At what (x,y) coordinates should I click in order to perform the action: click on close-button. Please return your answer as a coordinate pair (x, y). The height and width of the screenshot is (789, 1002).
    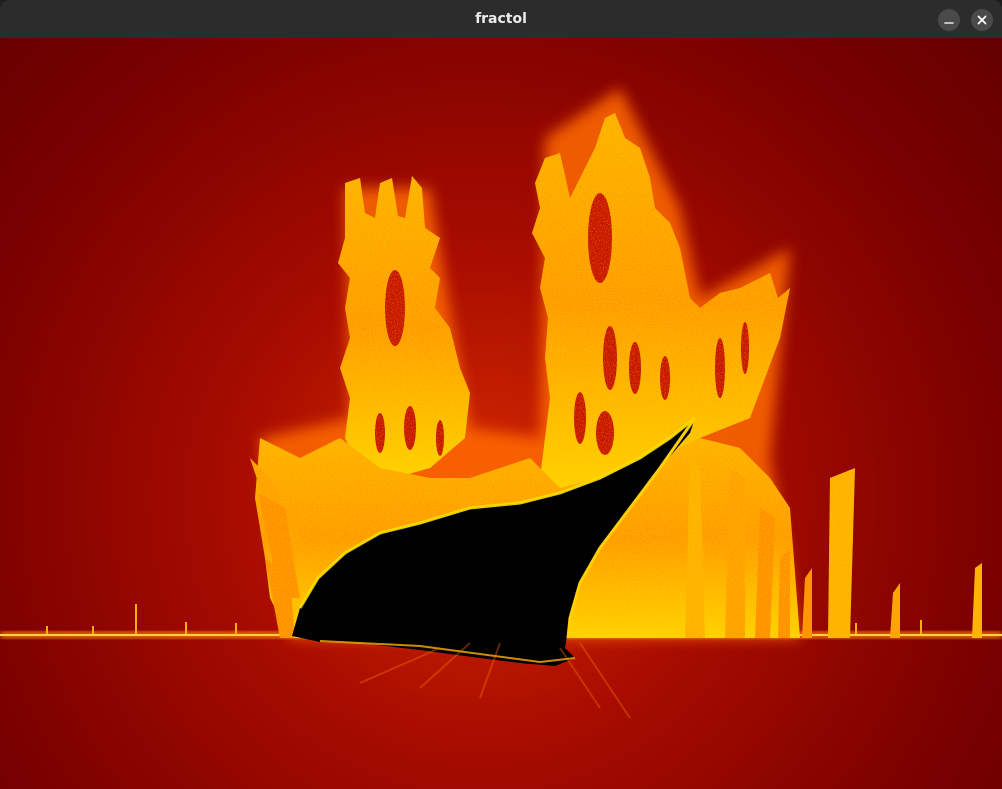
    Looking at the image, I should click on (982, 20).